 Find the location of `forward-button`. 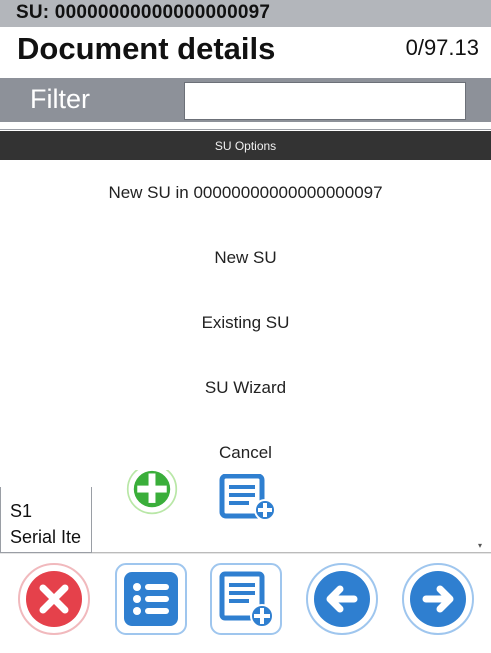

forward-button is located at coordinates (438, 599).